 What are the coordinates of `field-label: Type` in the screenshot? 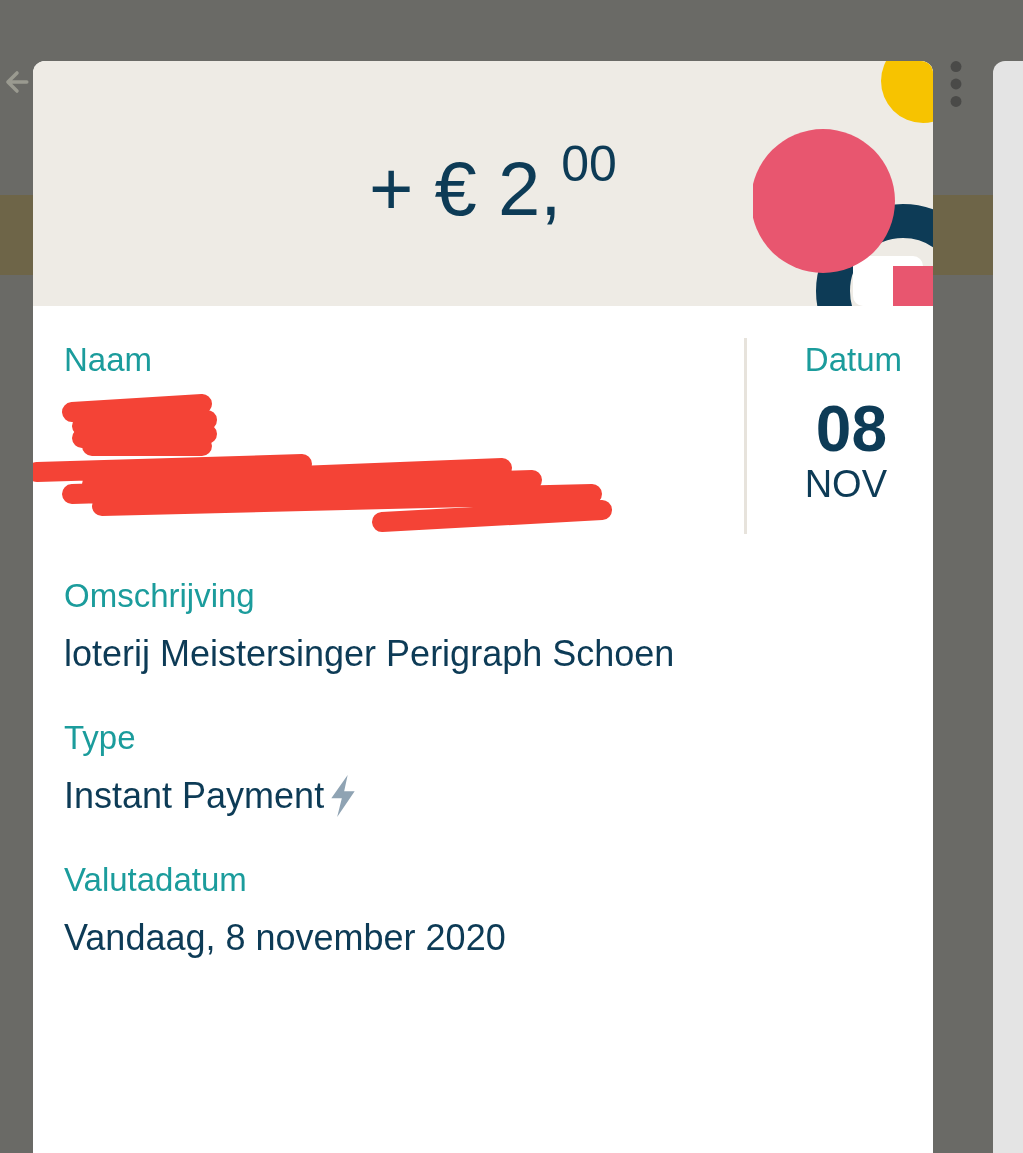 It's located at (100, 738).